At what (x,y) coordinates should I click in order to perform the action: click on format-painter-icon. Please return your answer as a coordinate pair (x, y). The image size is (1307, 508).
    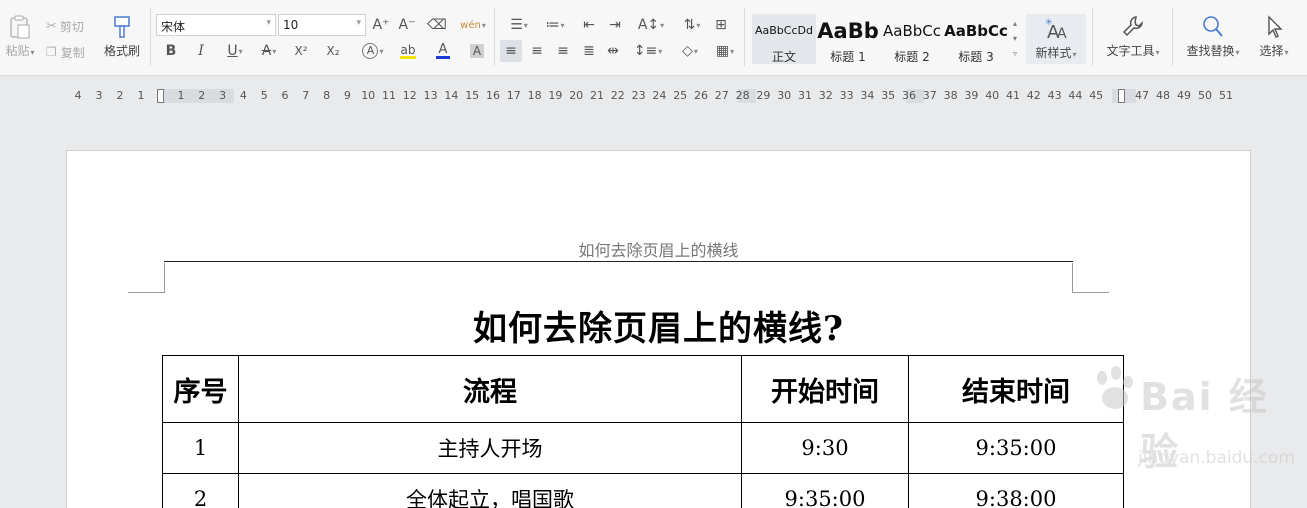
    Looking at the image, I should click on (122, 27).